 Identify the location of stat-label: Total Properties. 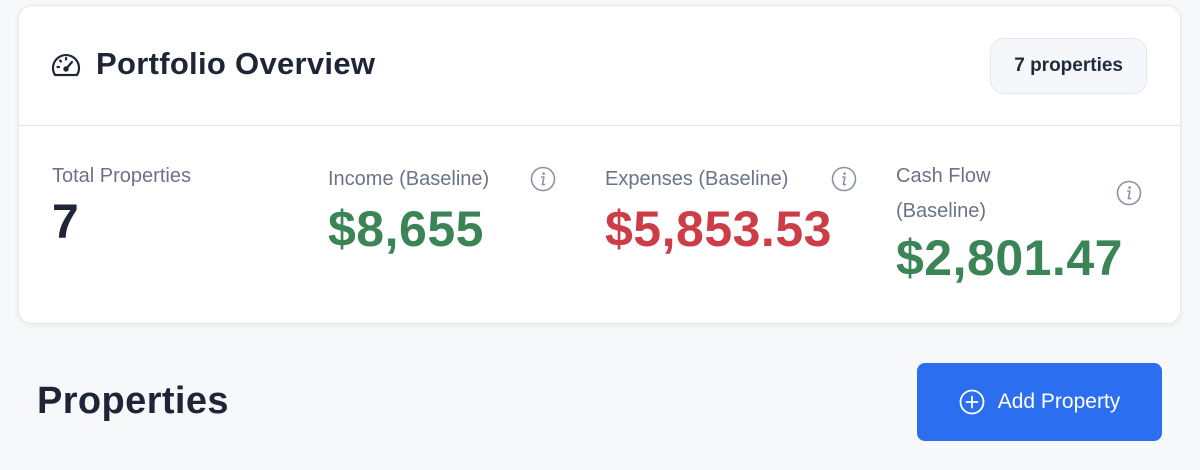
(121, 176).